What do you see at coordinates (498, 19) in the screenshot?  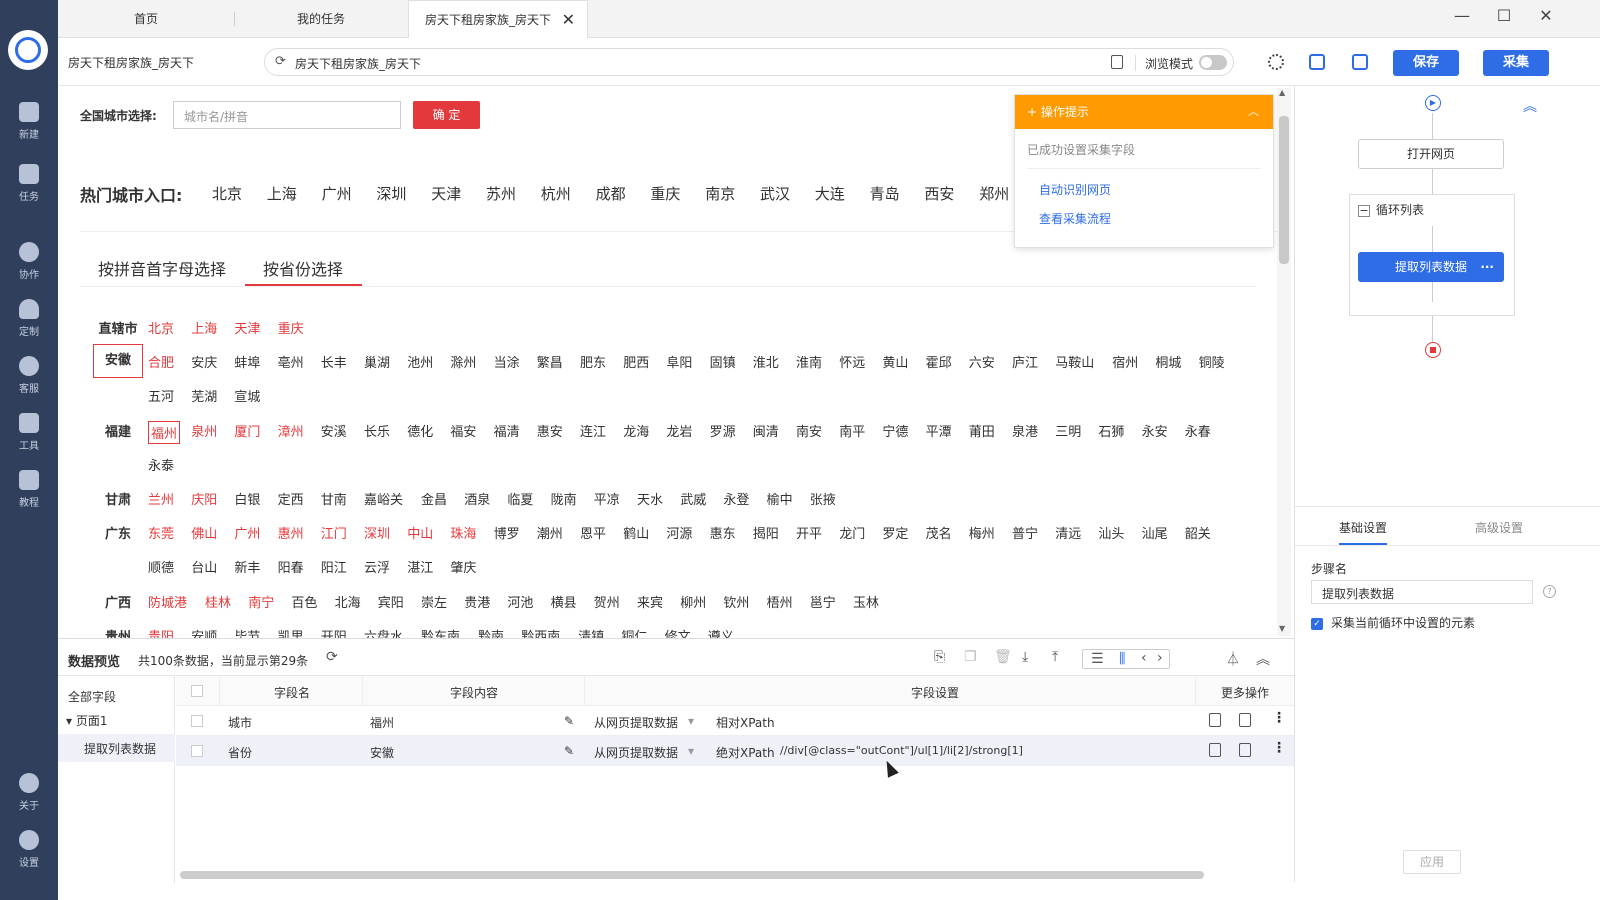 I see `tab-active: 房天下租房家族_房天下 ✕` at bounding box center [498, 19].